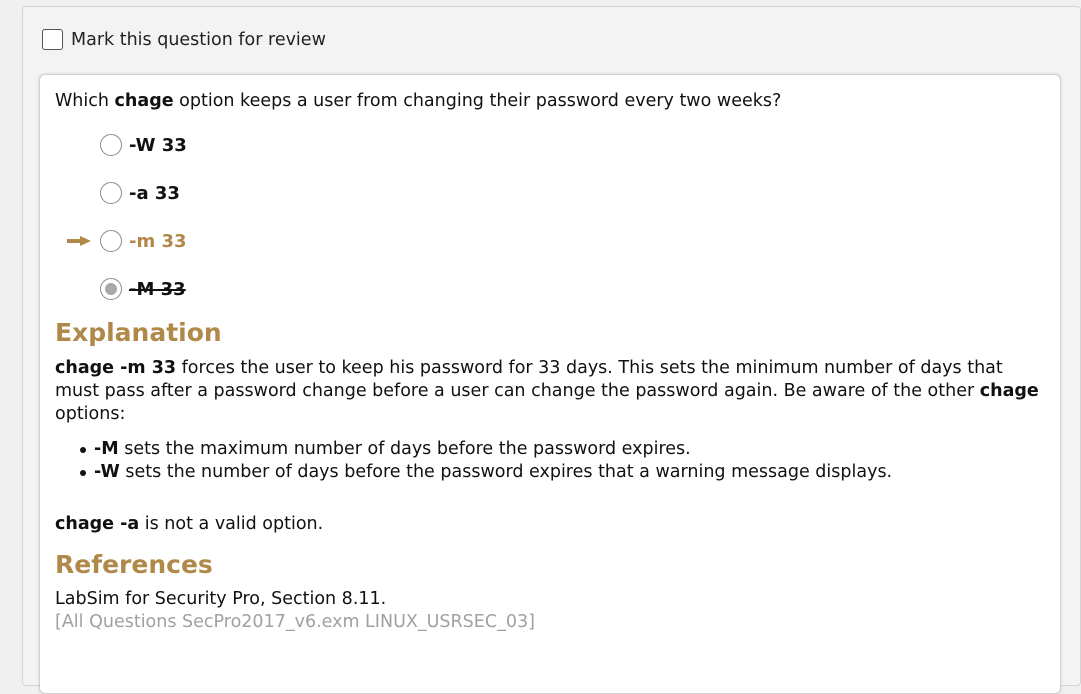 The height and width of the screenshot is (694, 1081). I want to click on option-w33: -W 33, so click(125, 145).